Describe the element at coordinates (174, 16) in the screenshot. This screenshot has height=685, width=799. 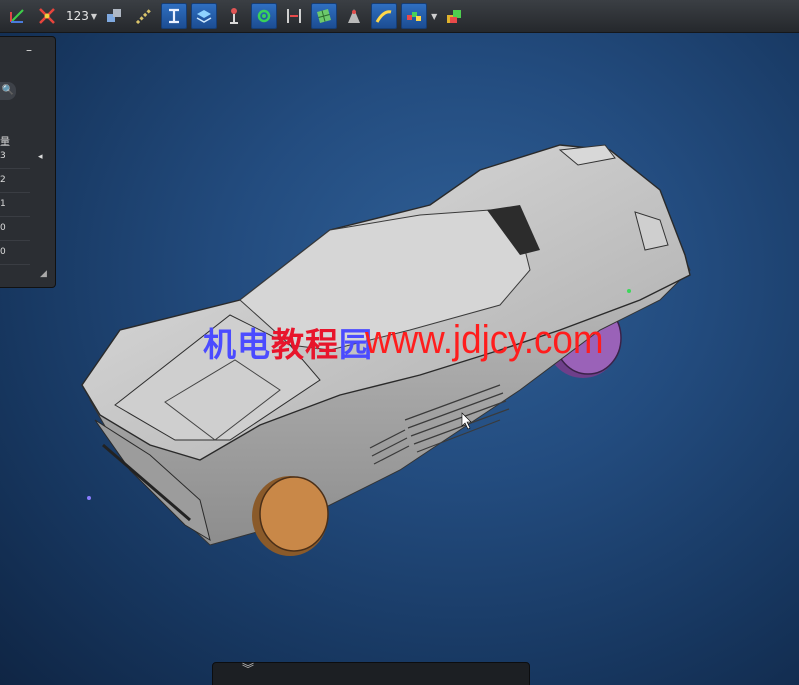
I see `i-beam-icon` at that location.